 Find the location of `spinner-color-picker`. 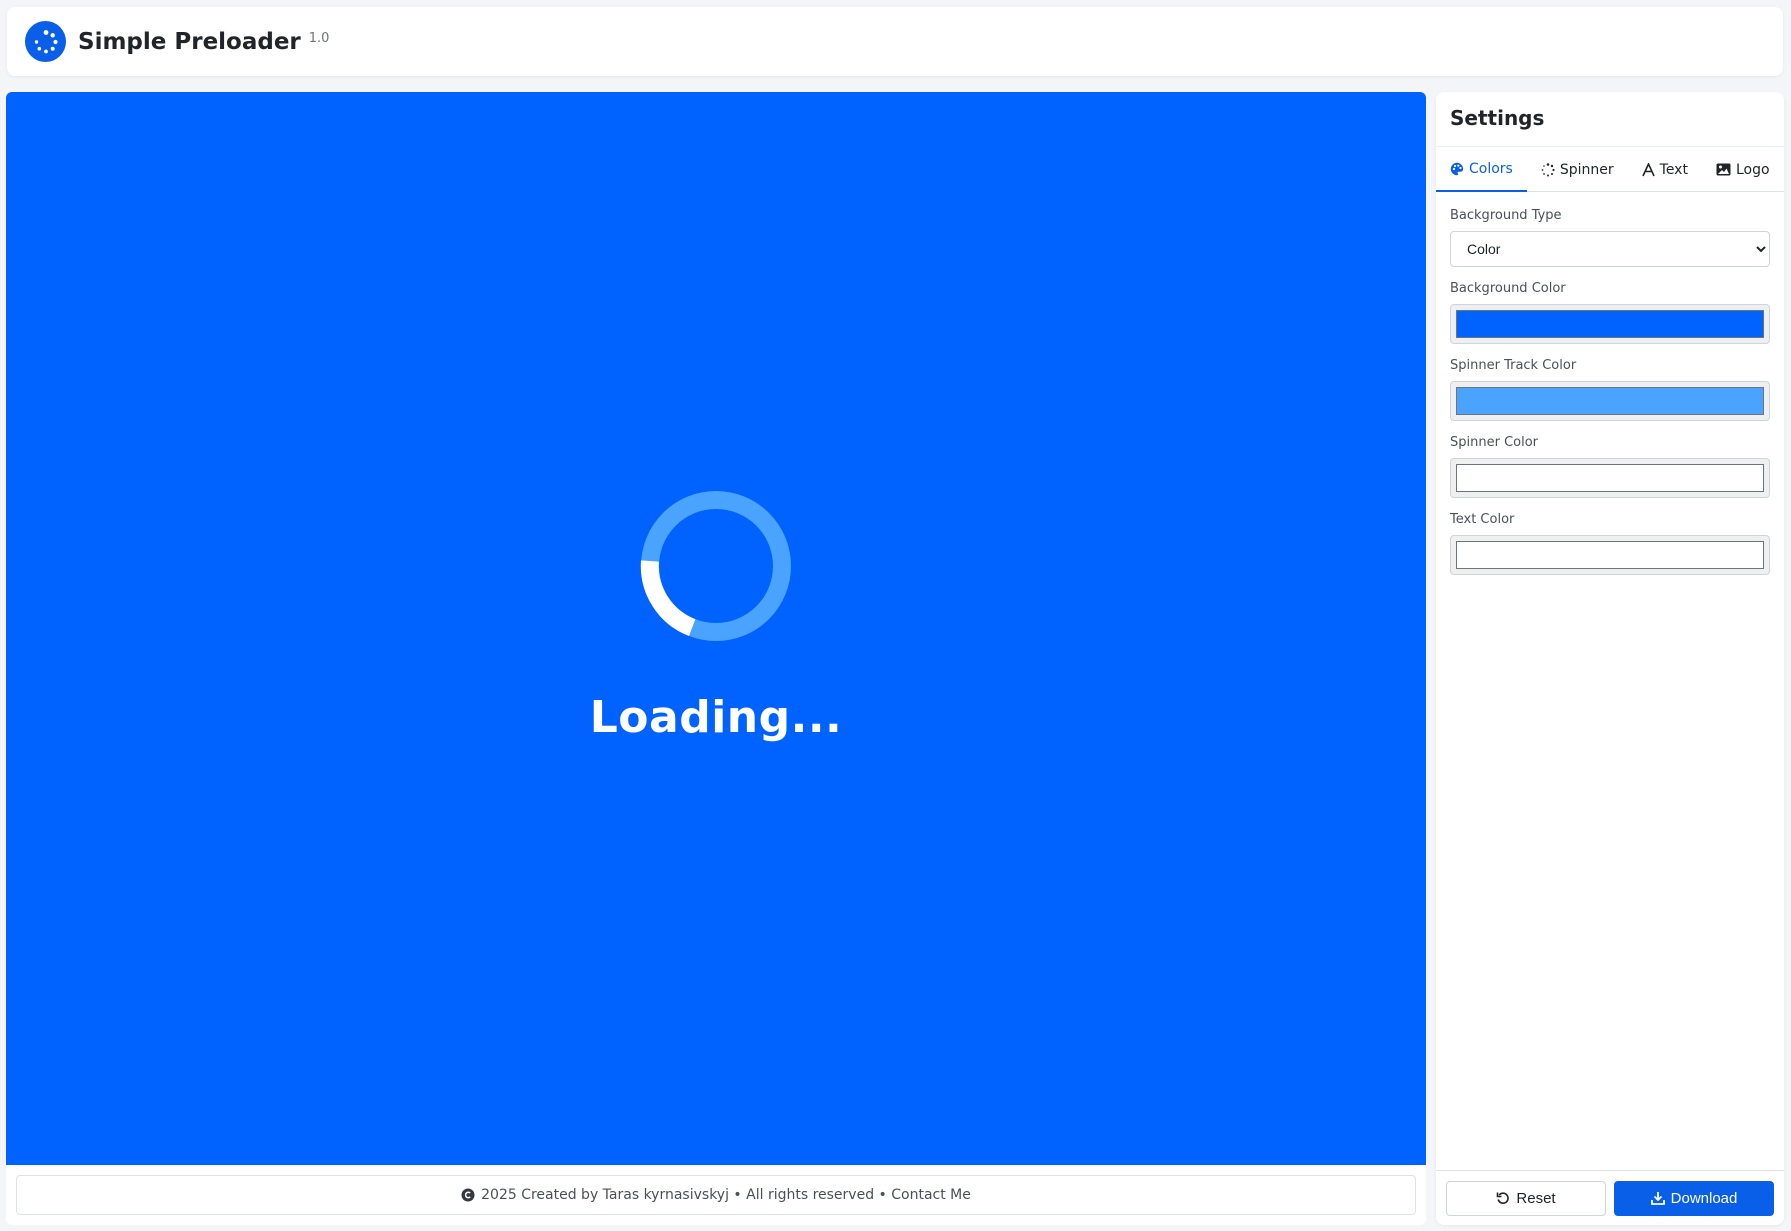

spinner-color-picker is located at coordinates (1610, 478).